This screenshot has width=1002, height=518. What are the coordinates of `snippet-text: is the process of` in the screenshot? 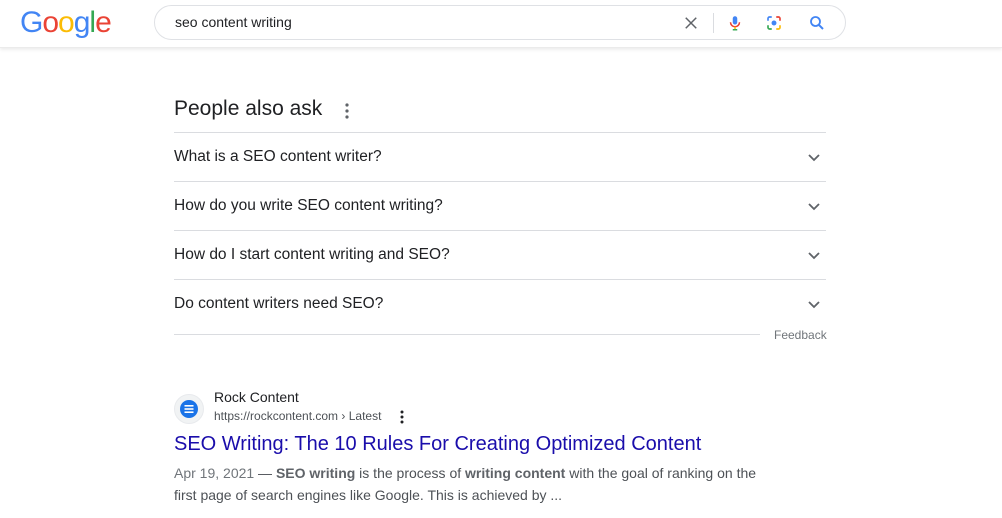 It's located at (410, 473).